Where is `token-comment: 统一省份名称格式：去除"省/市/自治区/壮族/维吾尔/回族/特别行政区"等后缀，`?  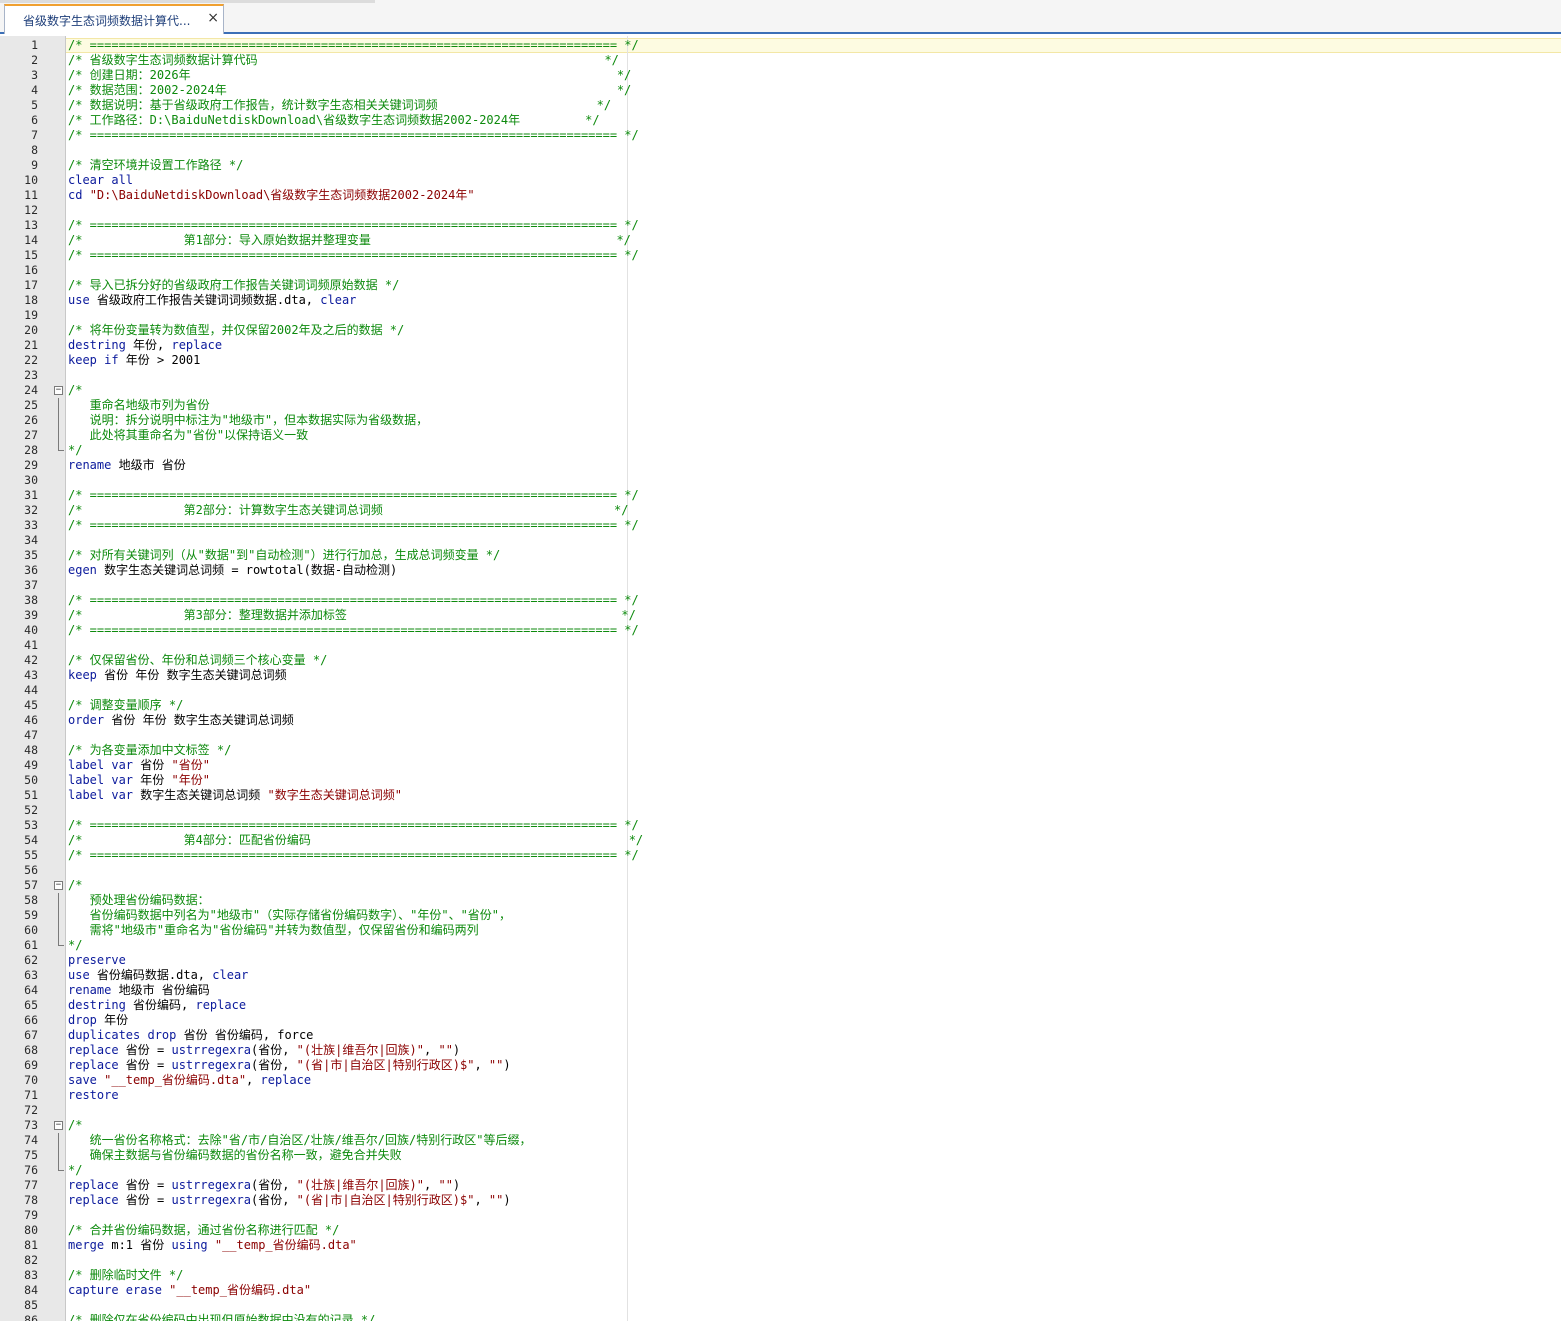
token-comment: 统一省份名称格式：去除"省/市/自治区/壮族/维吾尔/回族/特别行政区"等后缀， is located at coordinates (300, 1140).